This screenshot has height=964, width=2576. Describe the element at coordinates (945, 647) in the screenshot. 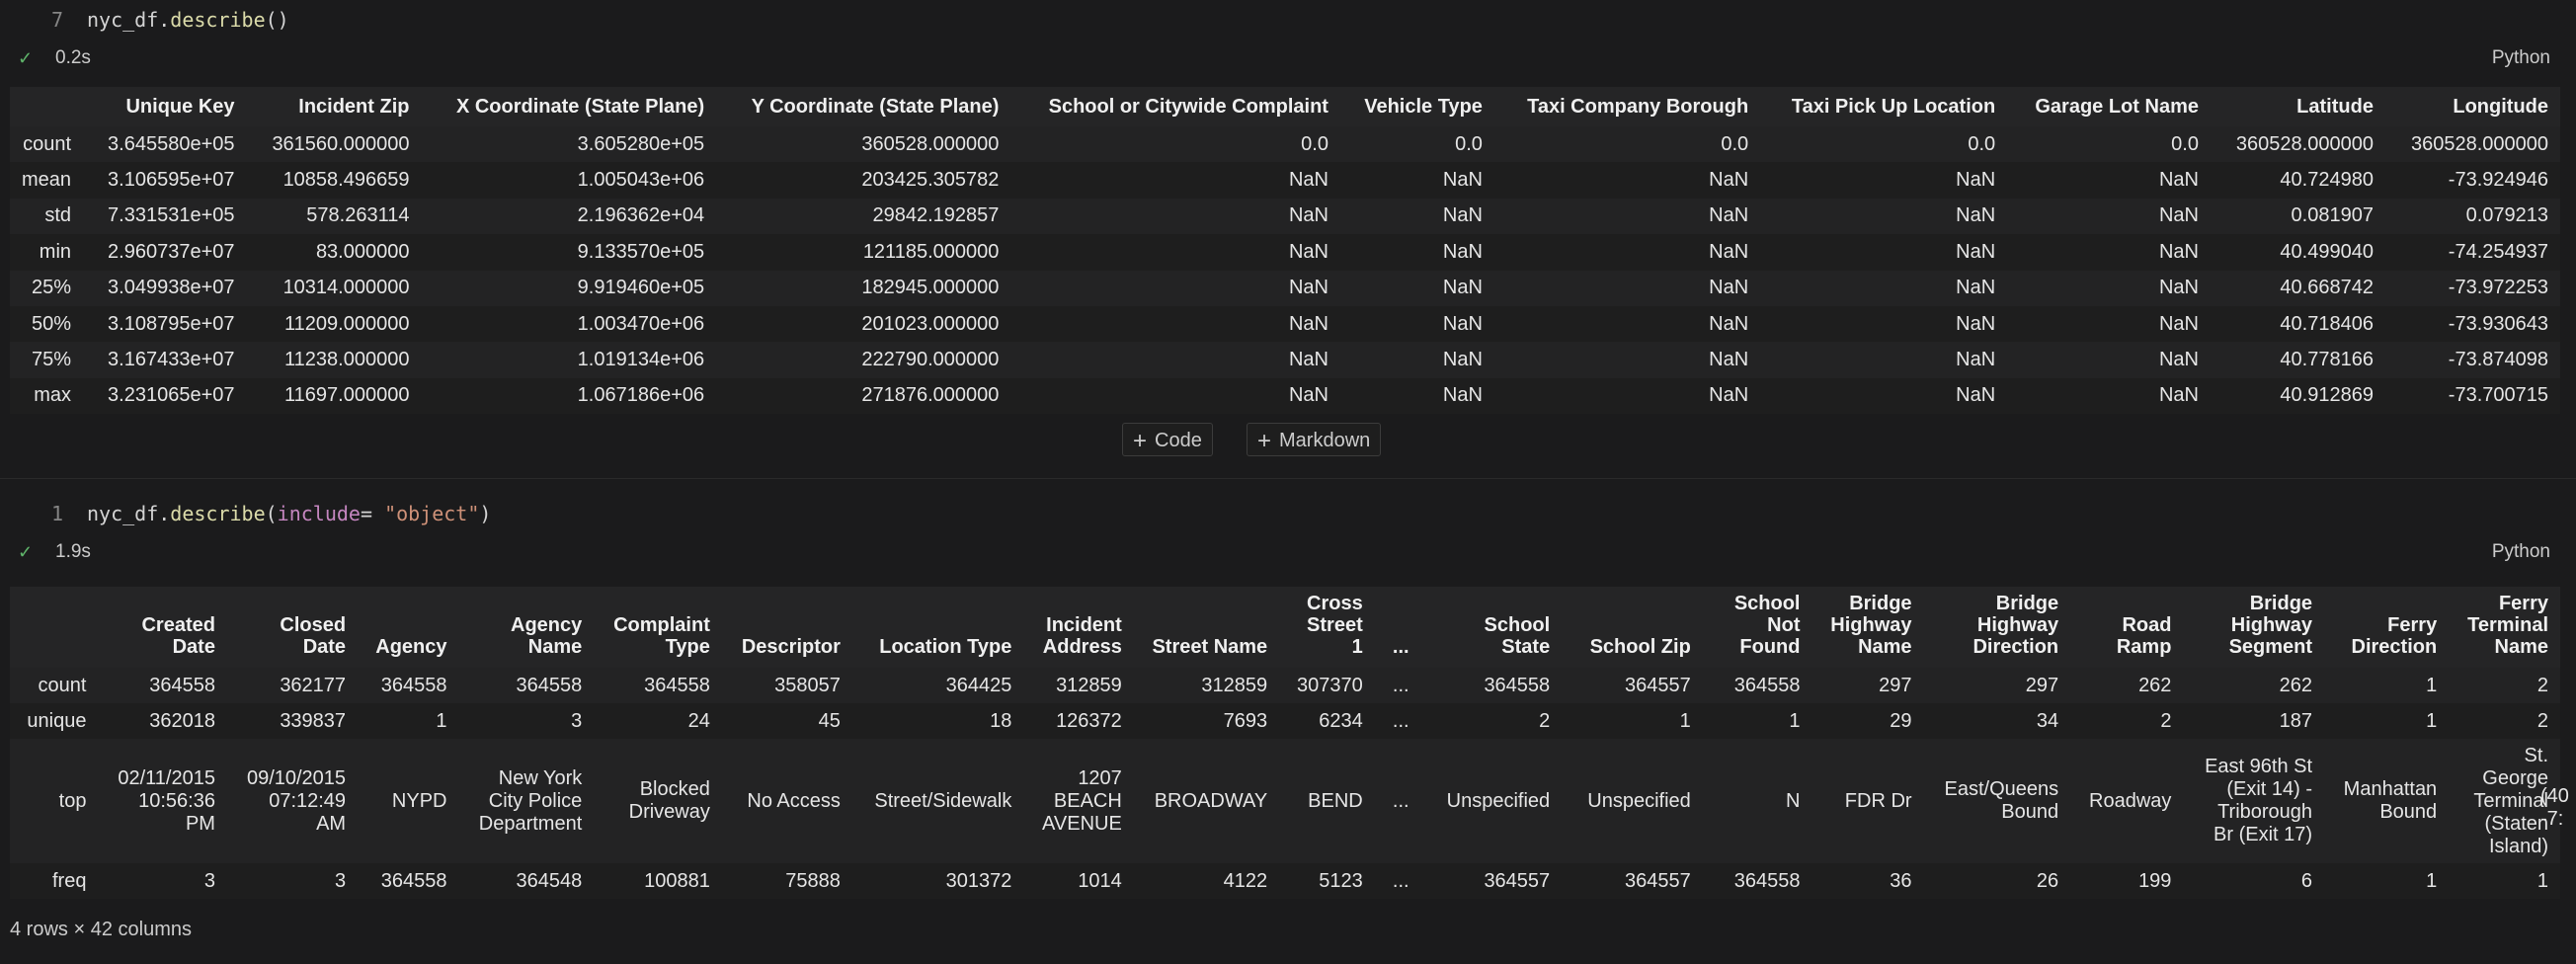

I see `table-header-cell: Location Type` at that location.